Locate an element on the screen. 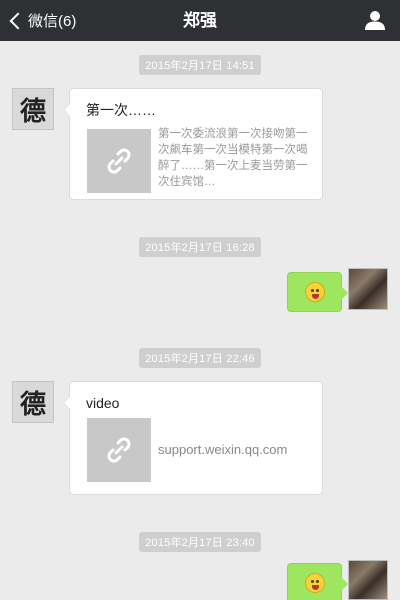 The image size is (400, 600). back-button: 微信(6) is located at coordinates (41, 20).